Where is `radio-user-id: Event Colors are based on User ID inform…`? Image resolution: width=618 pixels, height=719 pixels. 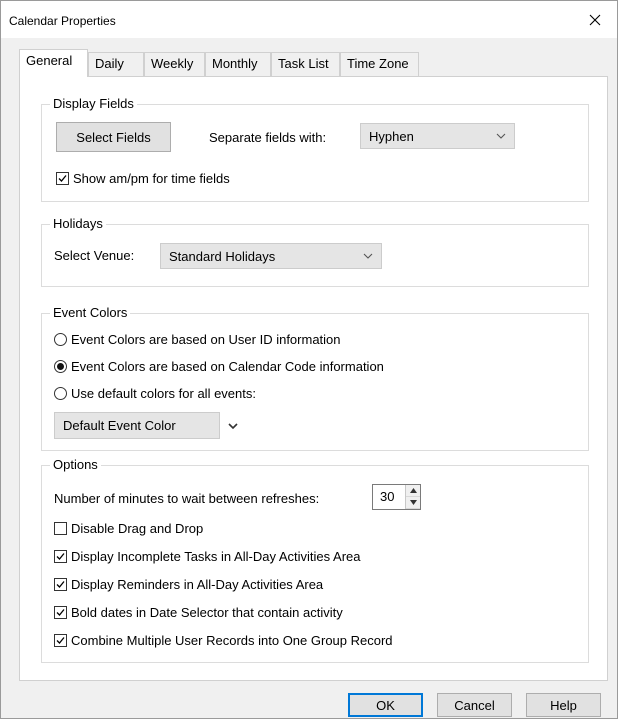
radio-user-id: Event Colors are based on User ID inform… is located at coordinates (197, 339).